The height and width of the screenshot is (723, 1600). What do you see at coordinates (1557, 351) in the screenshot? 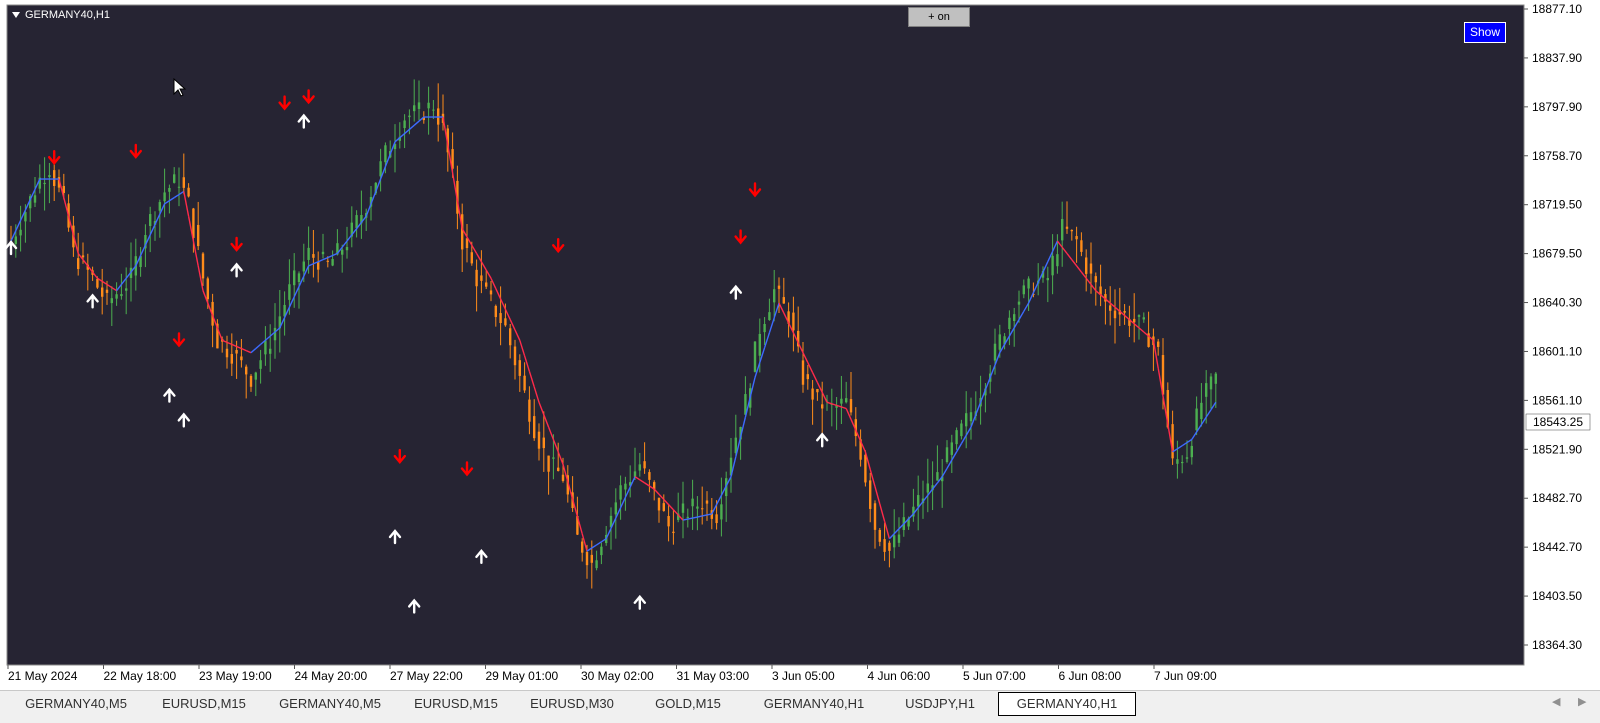
I see `y-tick-label: 18601.10` at bounding box center [1557, 351].